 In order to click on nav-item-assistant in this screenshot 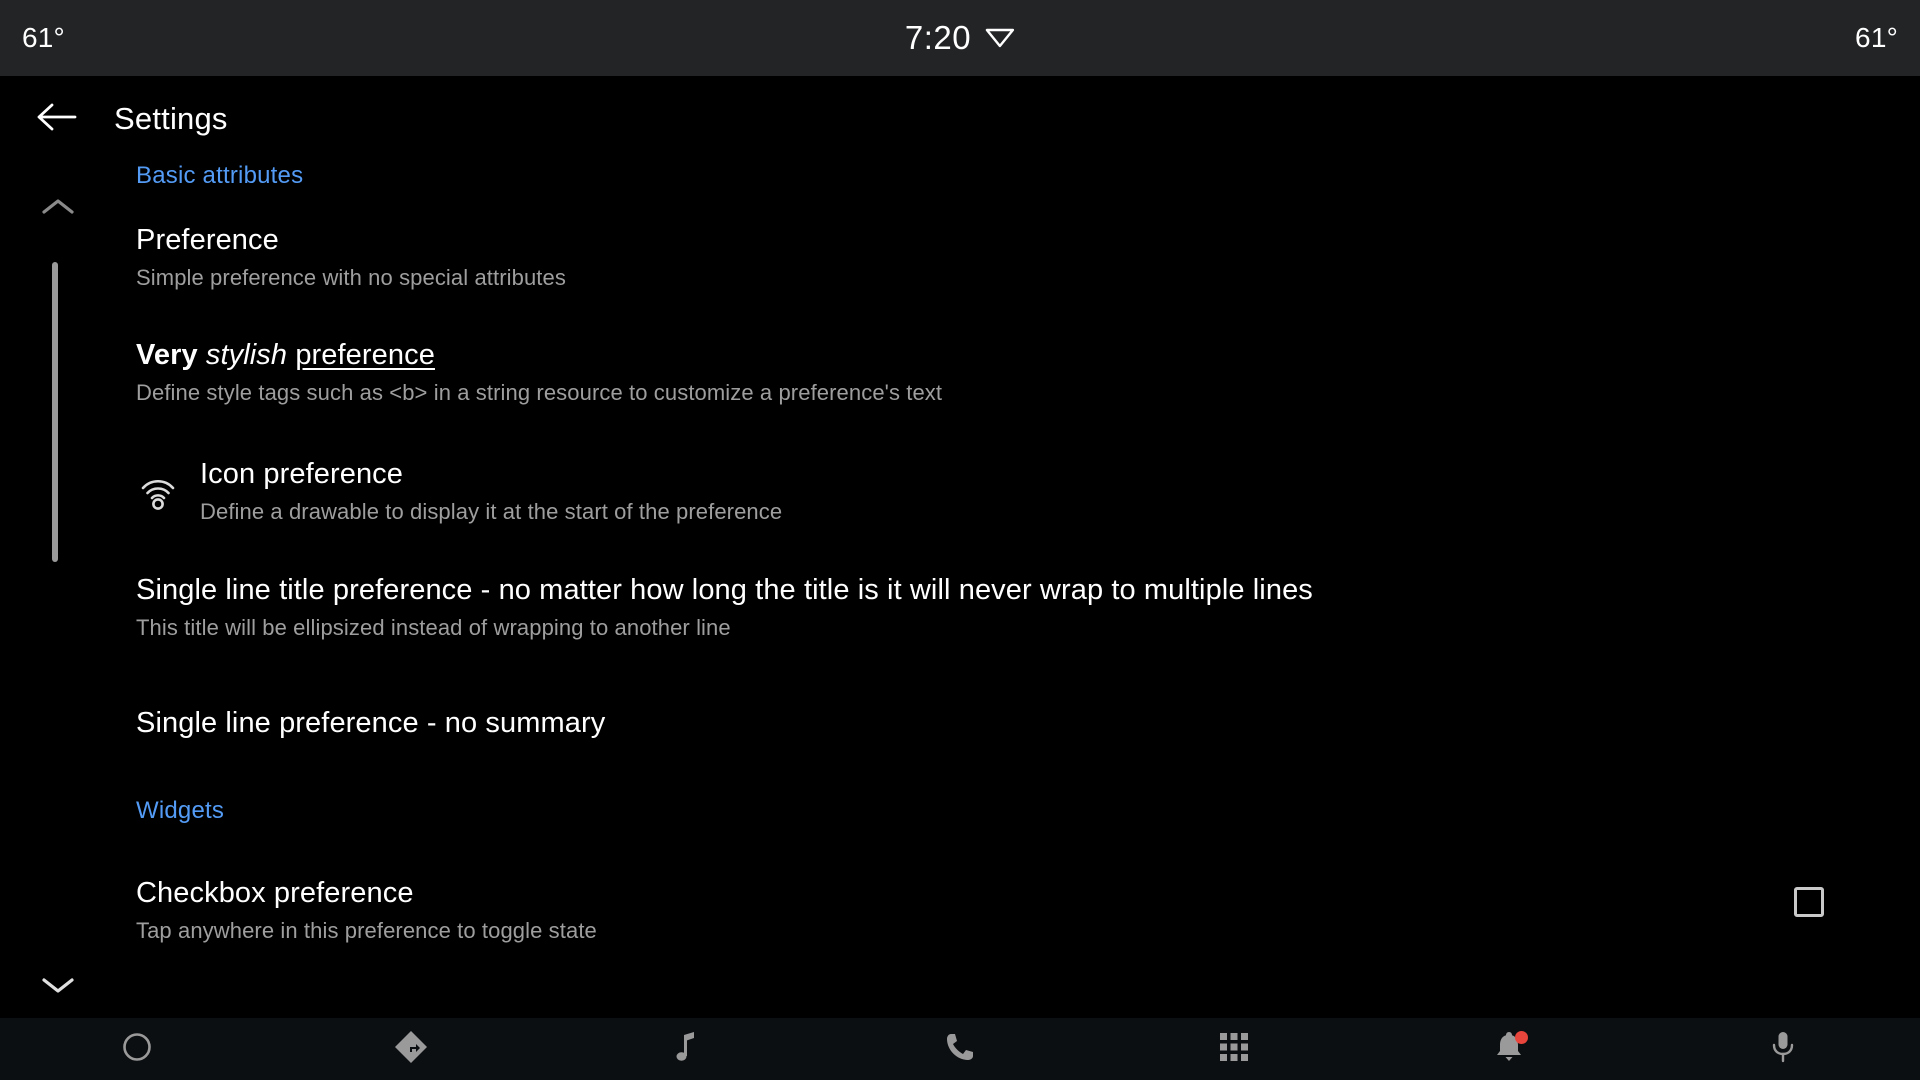, I will do `click(1783, 1049)`.